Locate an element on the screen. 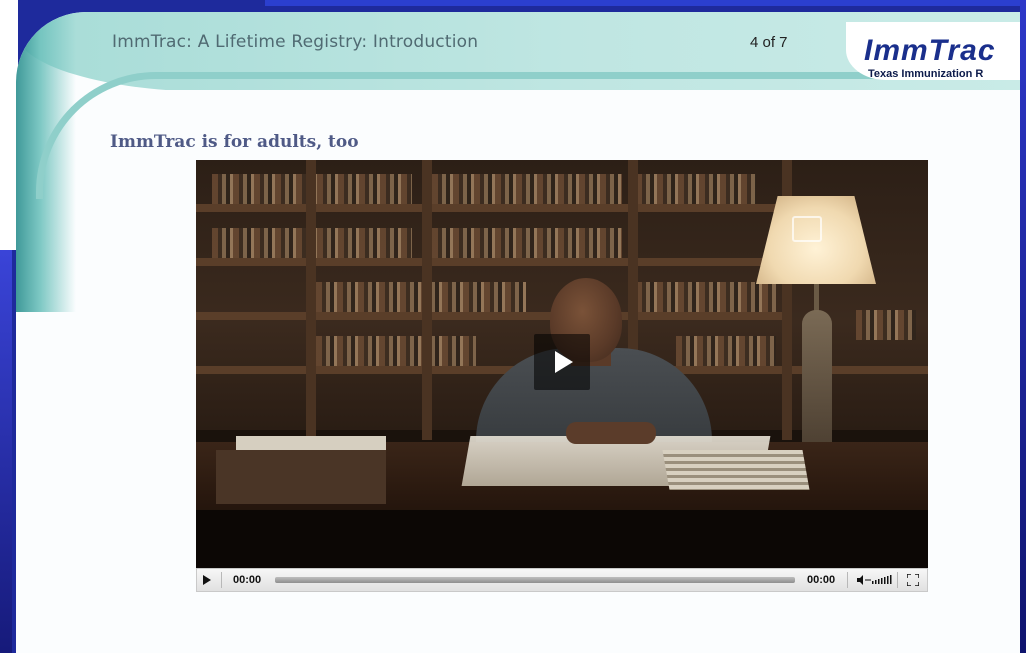 Image resolution: width=1026 pixels, height=653 pixels. desk-papers is located at coordinates (311, 443).